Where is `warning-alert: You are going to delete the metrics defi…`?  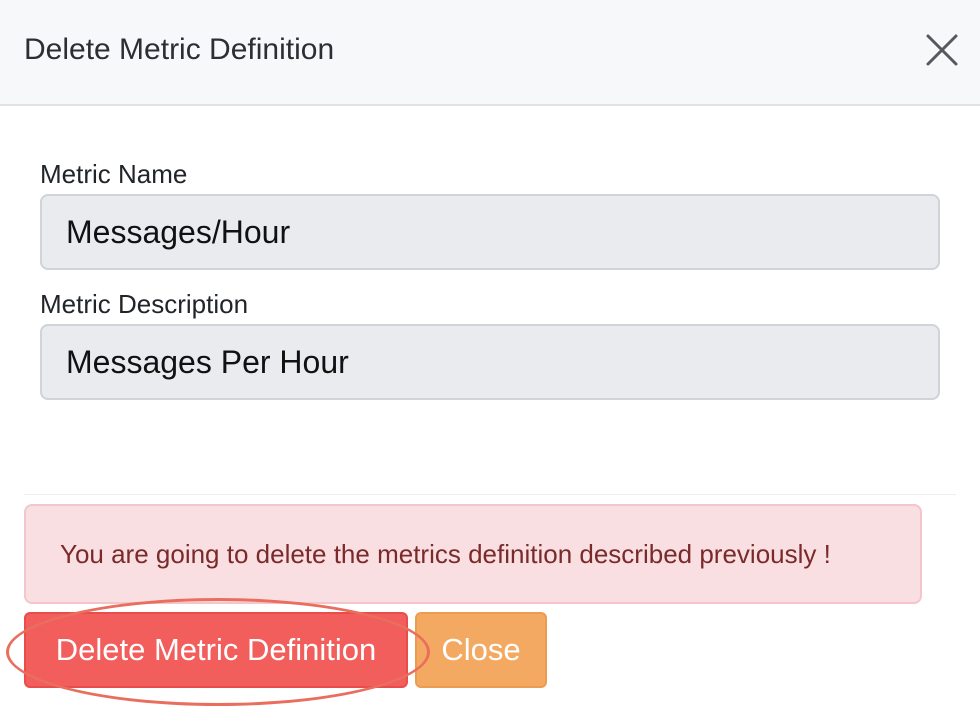
warning-alert: You are going to delete the metrics defi… is located at coordinates (473, 554).